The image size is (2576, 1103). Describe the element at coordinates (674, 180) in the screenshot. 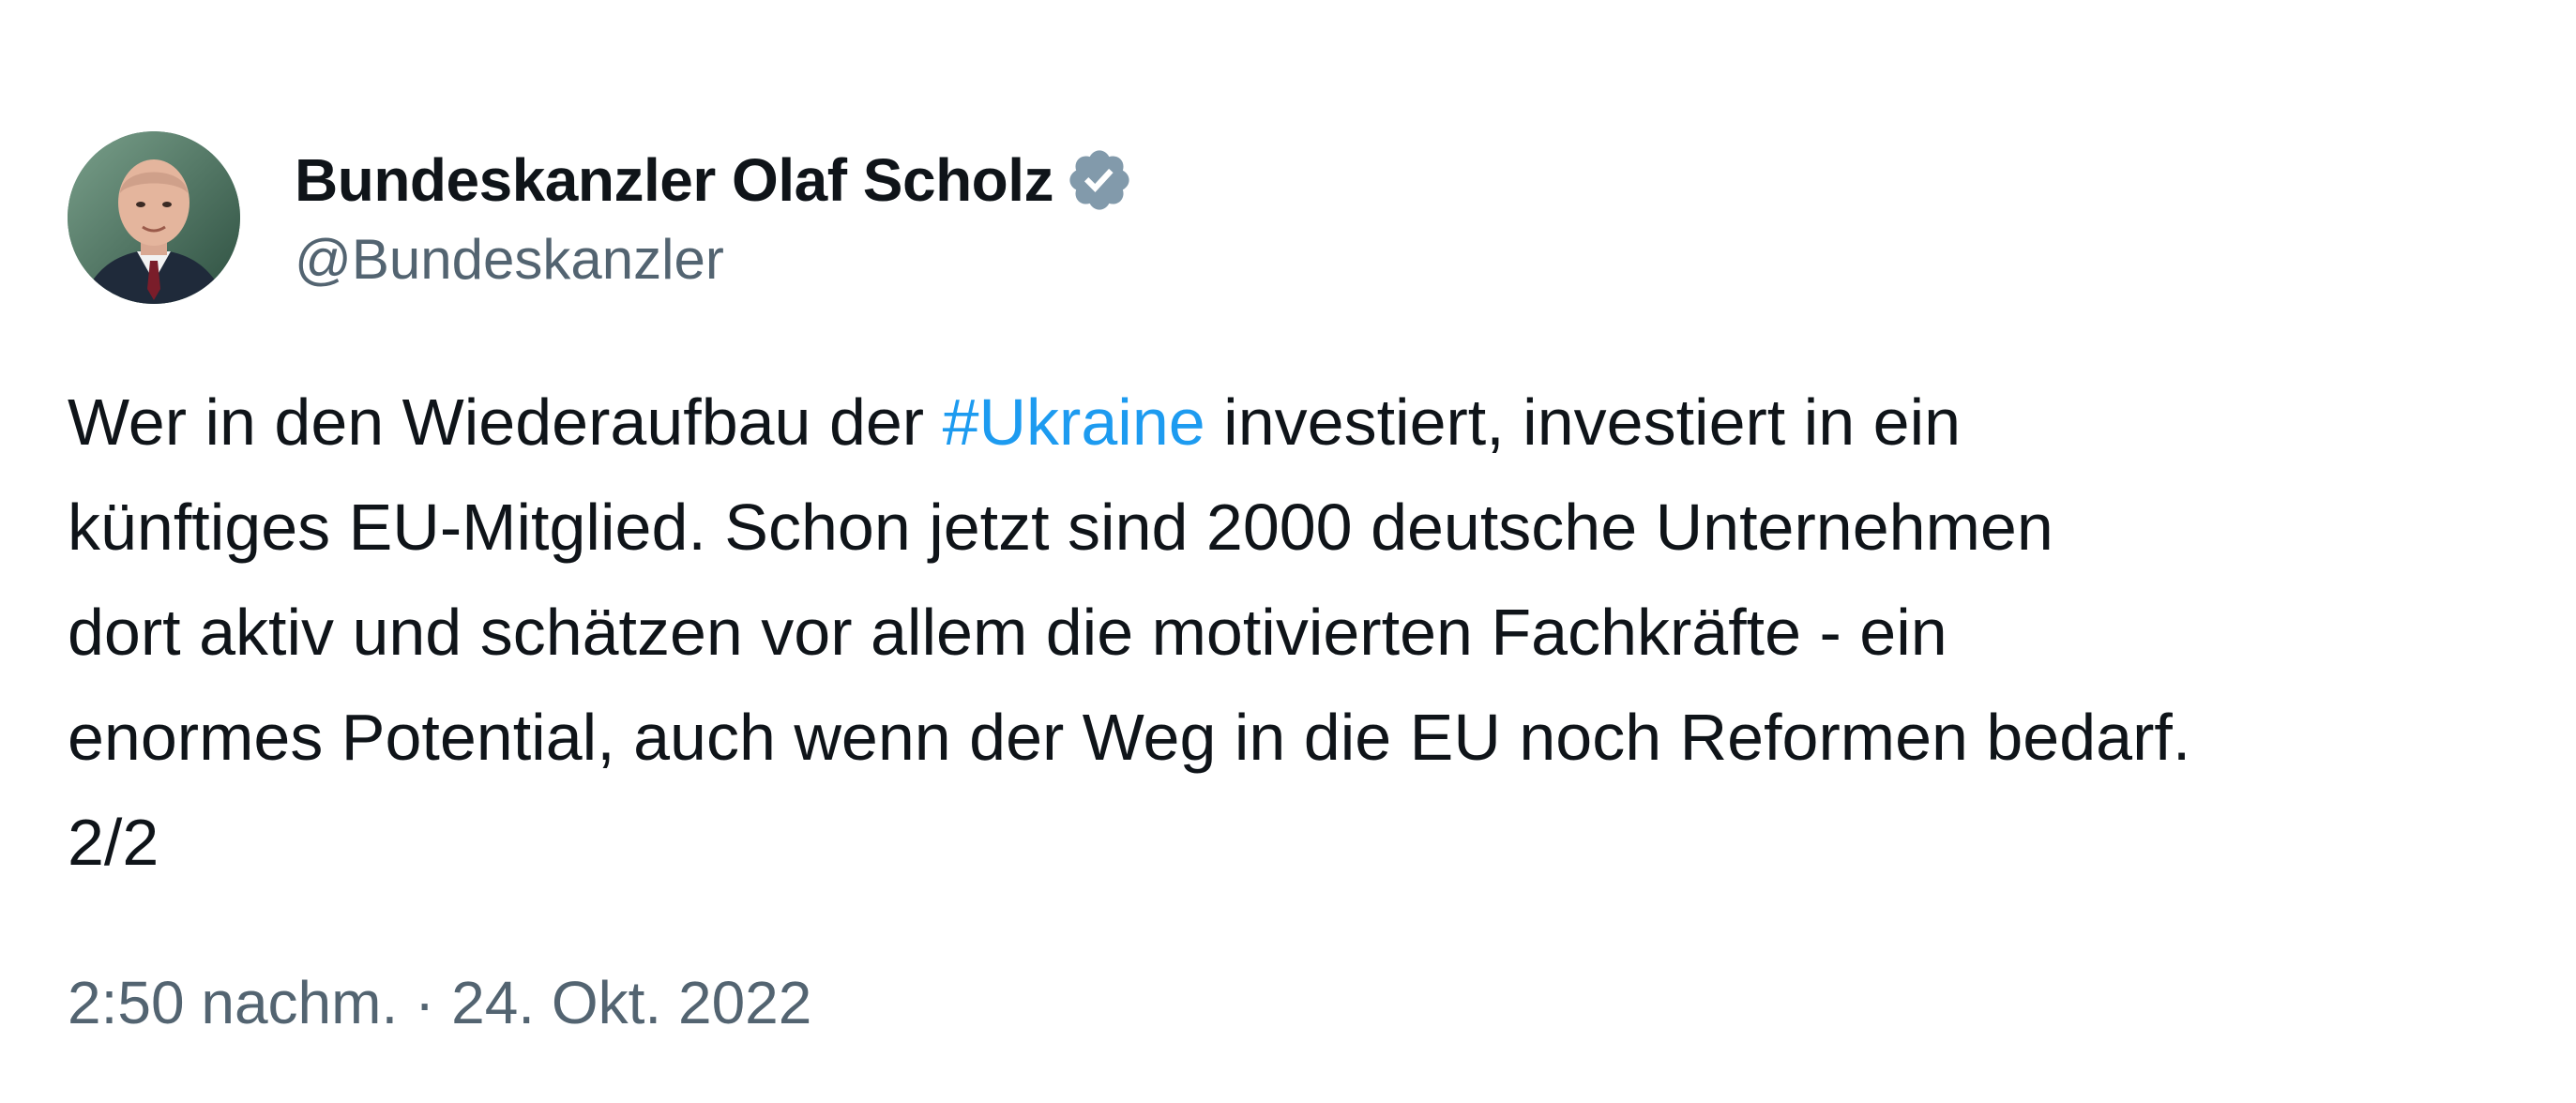

I see `author-display-name: Bundeskanzler Olaf Scholz` at that location.